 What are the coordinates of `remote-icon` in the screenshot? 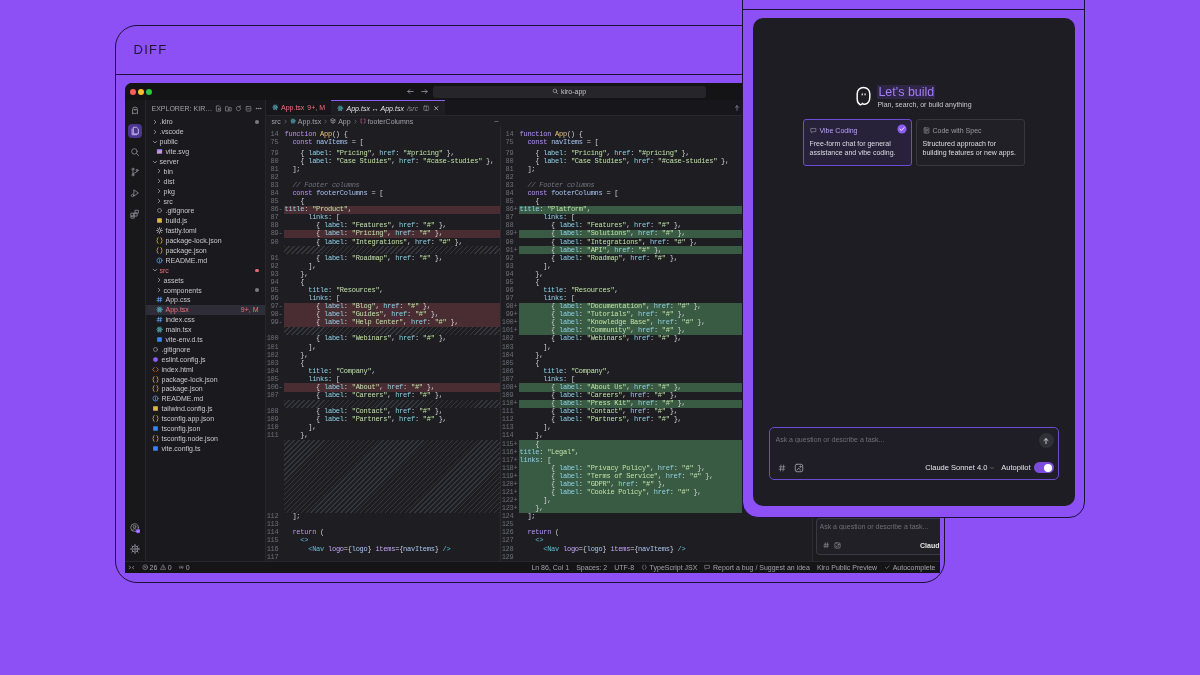 It's located at (131, 567).